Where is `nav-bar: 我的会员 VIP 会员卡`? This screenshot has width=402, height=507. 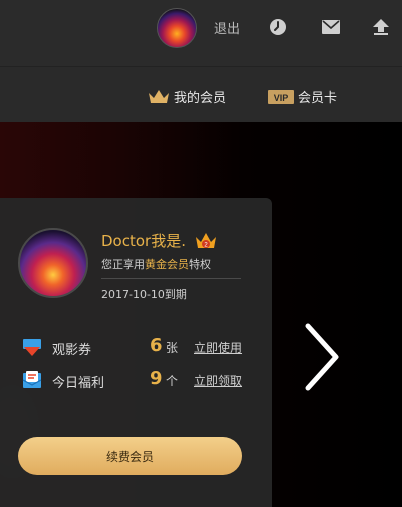 nav-bar: 我的会员 VIP 会员卡 is located at coordinates (201, 94).